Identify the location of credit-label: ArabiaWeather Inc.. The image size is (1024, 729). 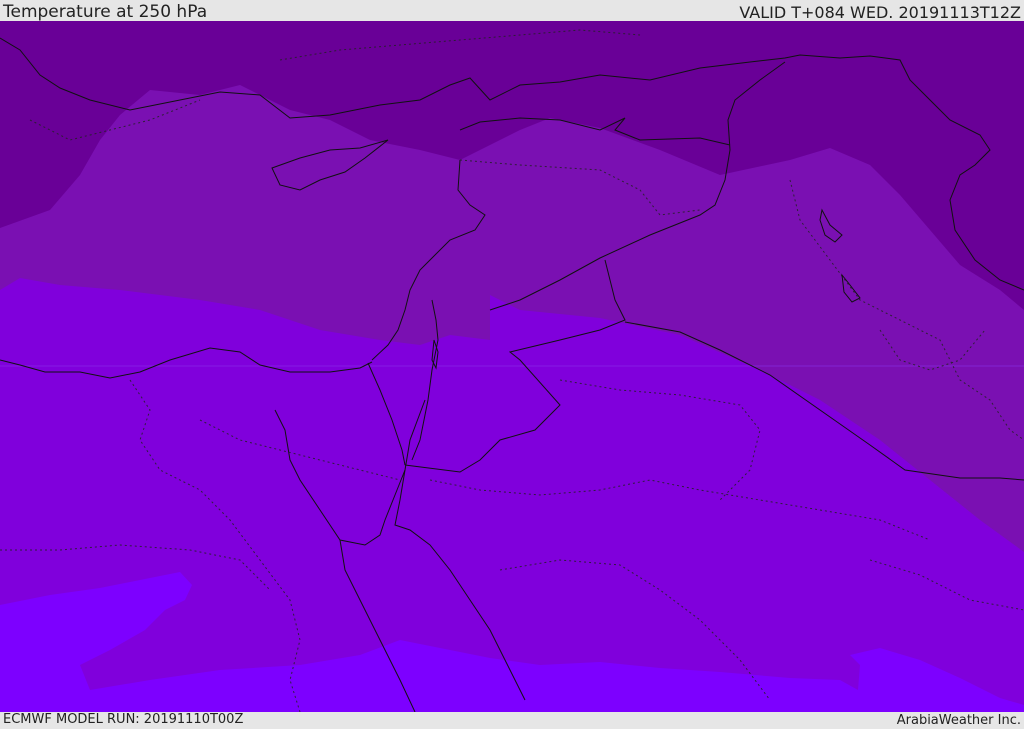
(958, 720).